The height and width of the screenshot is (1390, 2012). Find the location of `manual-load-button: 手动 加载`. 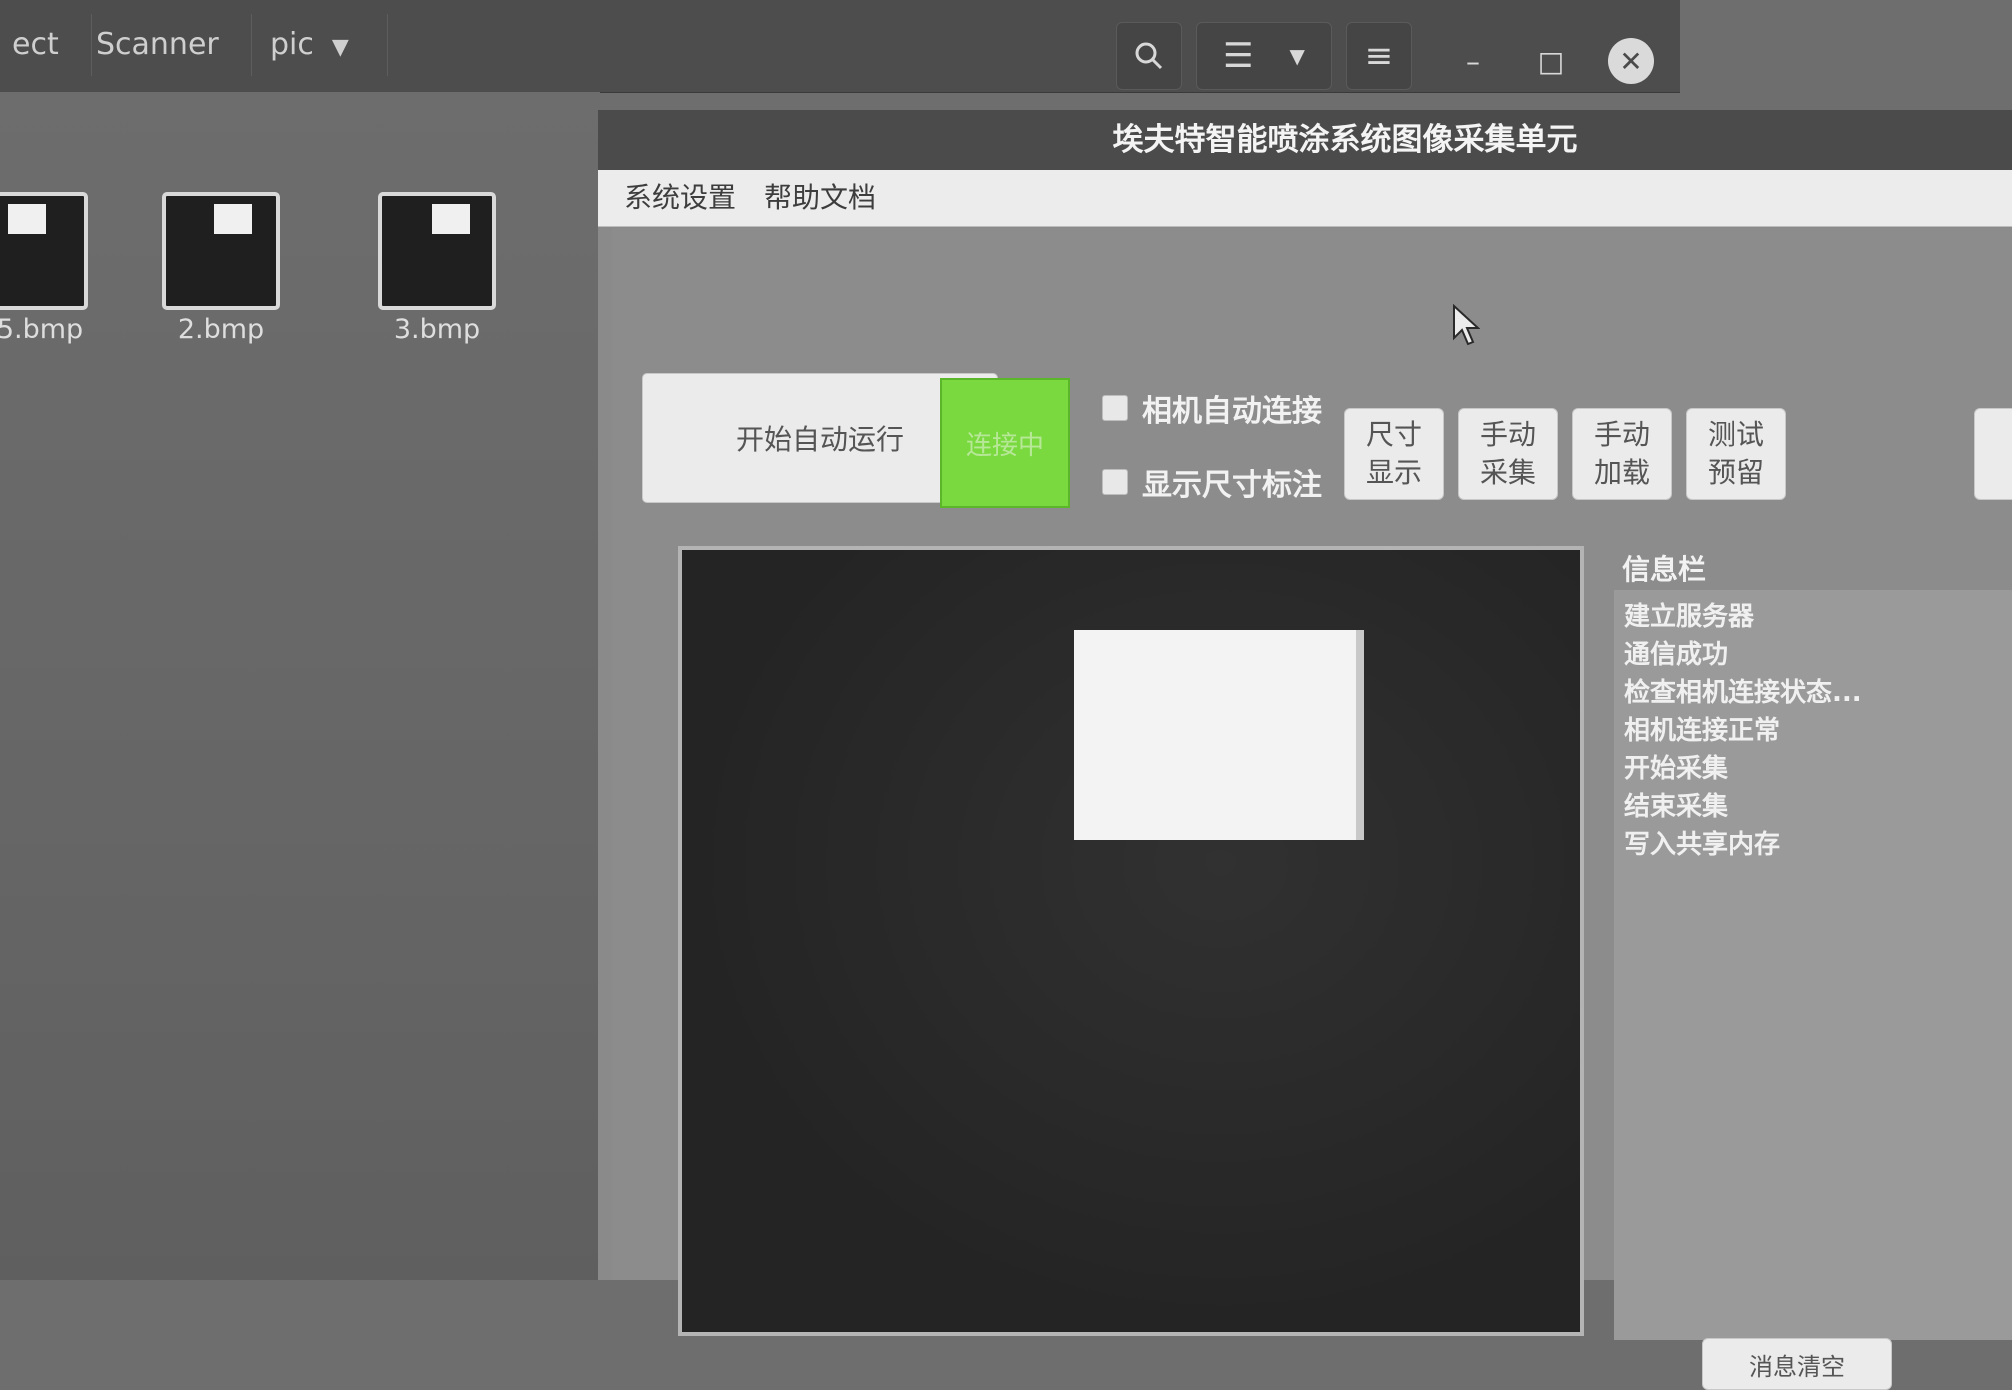

manual-load-button: 手动 加载 is located at coordinates (1622, 454).